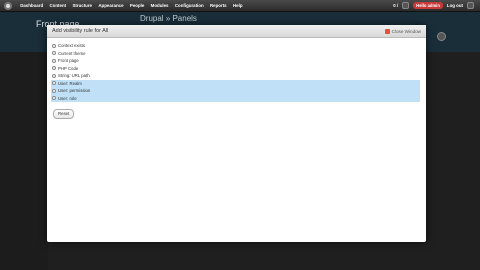  What do you see at coordinates (236, 69) in the screenshot?
I see `option-php-code: PHP Code` at bounding box center [236, 69].